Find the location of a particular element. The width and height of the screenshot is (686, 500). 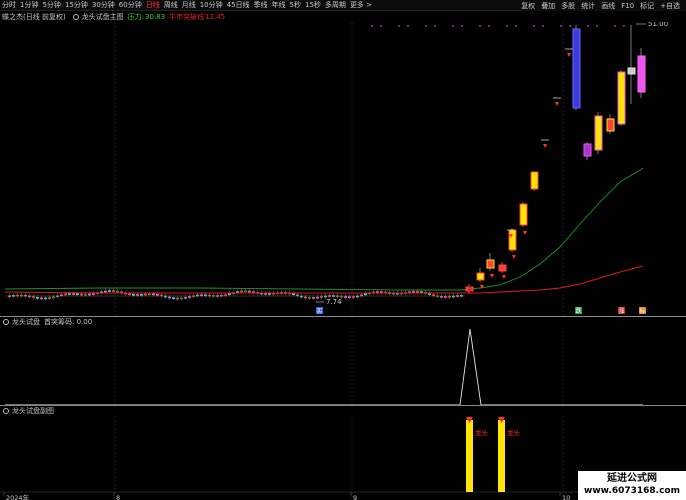

period-tab: 年线 is located at coordinates (279, 5).